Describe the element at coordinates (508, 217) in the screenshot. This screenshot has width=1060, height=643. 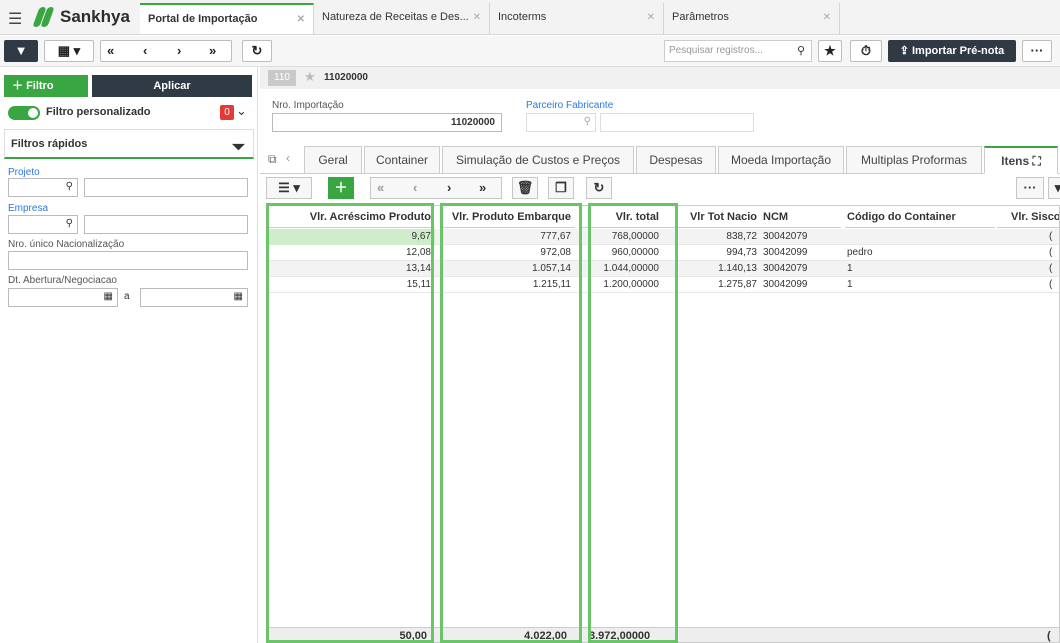
I see `col-vlr-produto-embarque: Vlr. Produto Embarque` at that location.